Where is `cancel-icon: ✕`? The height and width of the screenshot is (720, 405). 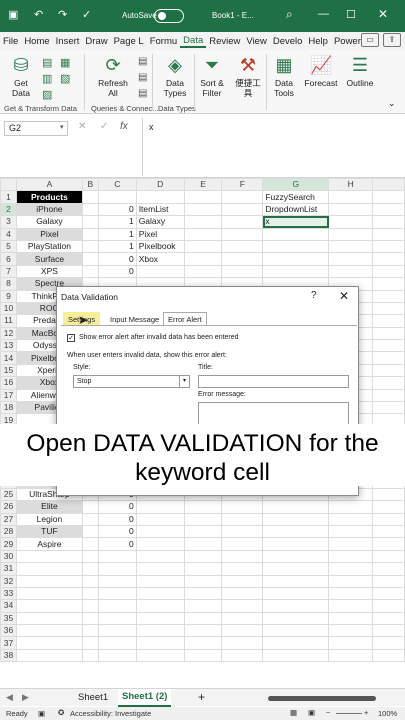 cancel-icon: ✕ is located at coordinates (82, 126).